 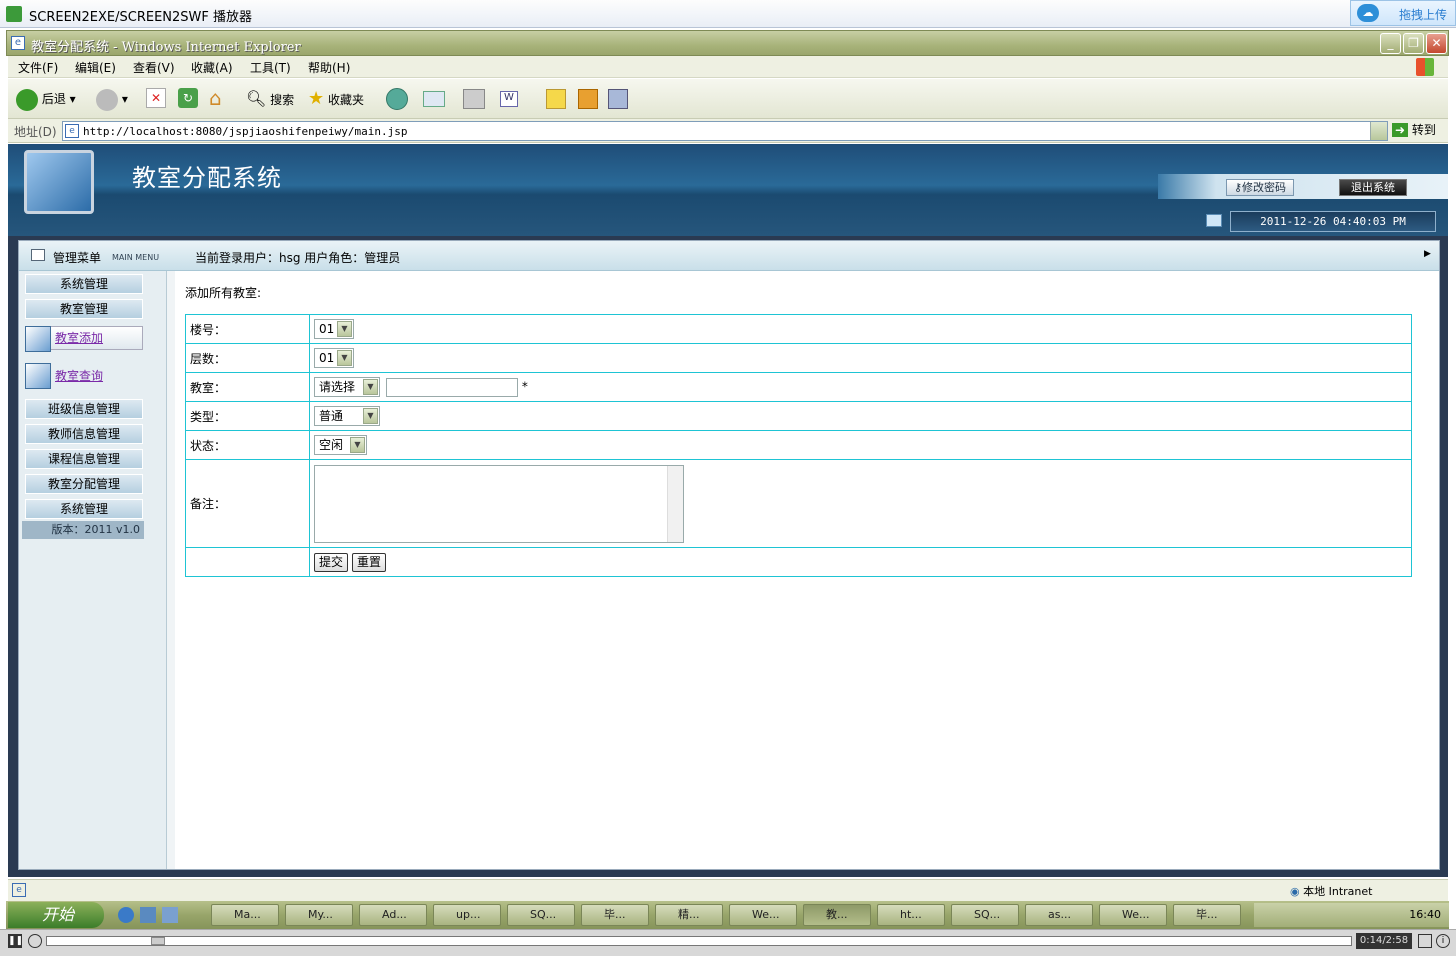 I want to click on start-button: 开始, so click(x=56, y=915).